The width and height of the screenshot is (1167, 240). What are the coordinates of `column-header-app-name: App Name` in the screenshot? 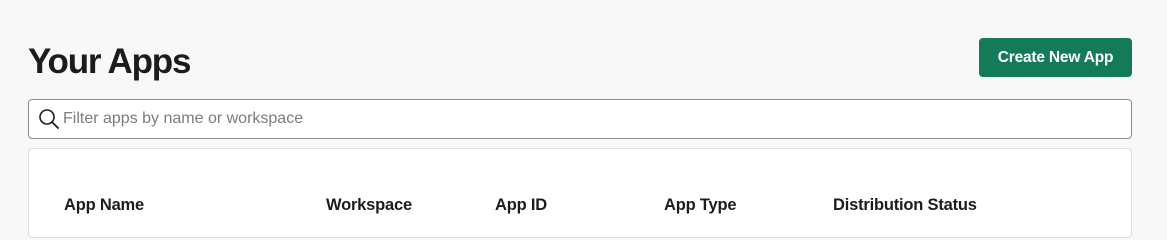 It's located at (104, 205).